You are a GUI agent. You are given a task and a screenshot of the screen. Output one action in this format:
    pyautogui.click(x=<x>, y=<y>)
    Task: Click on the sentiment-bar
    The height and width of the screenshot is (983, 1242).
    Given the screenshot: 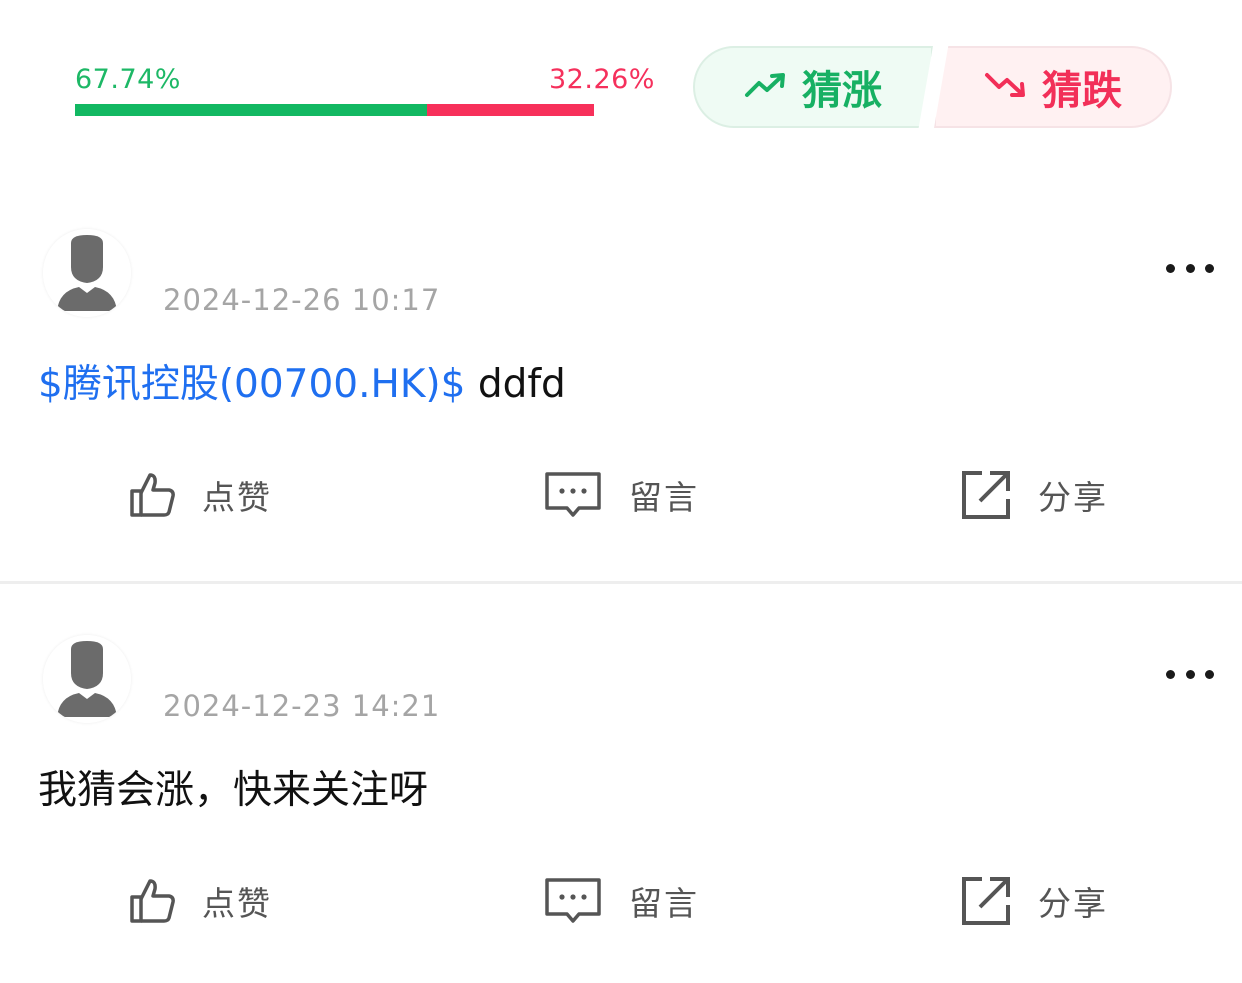 What is the action you would take?
    pyautogui.click(x=334, y=110)
    